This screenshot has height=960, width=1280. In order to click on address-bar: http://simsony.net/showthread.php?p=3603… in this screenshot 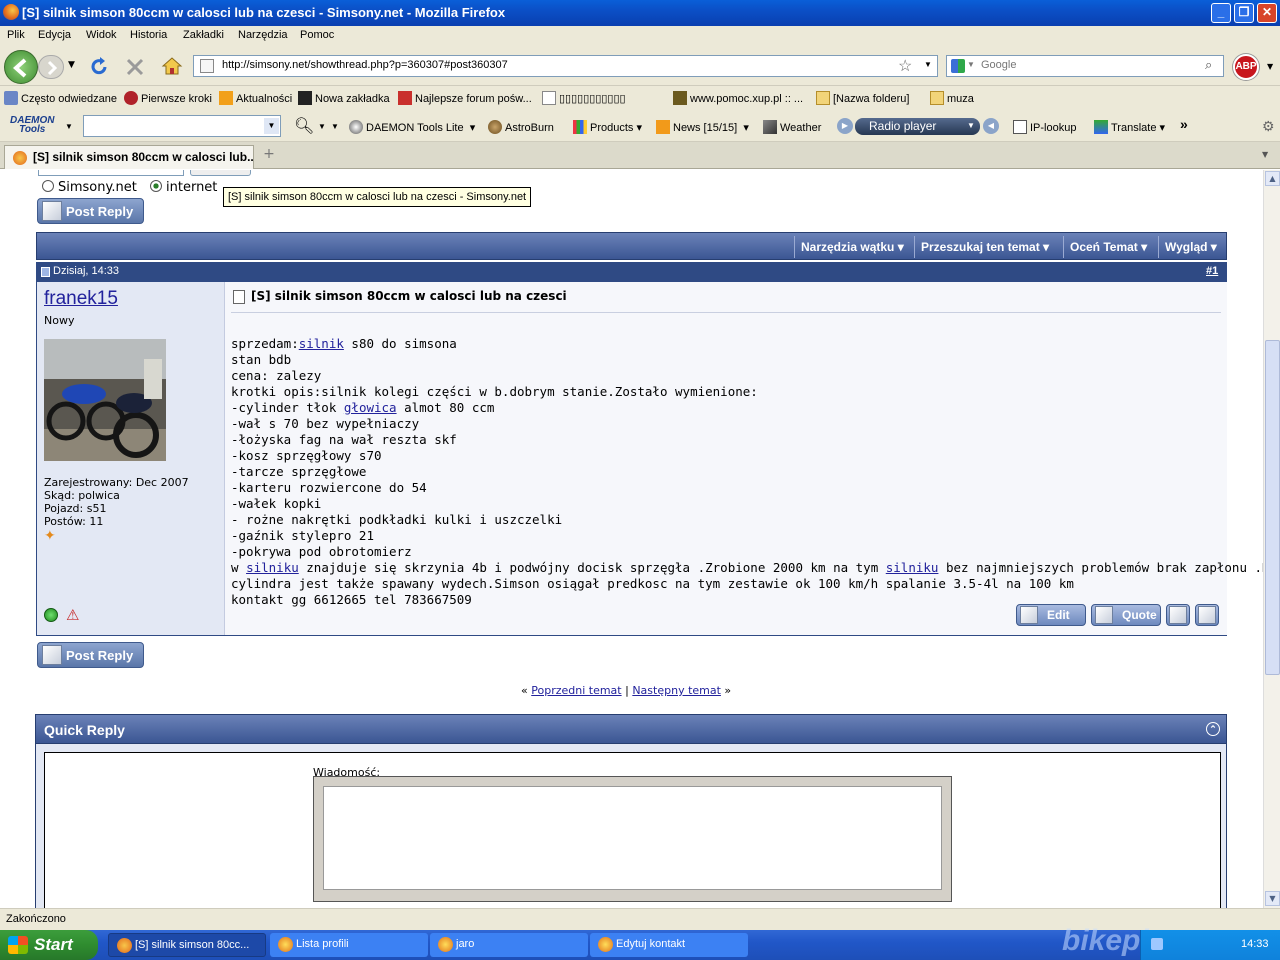, I will do `click(565, 66)`.